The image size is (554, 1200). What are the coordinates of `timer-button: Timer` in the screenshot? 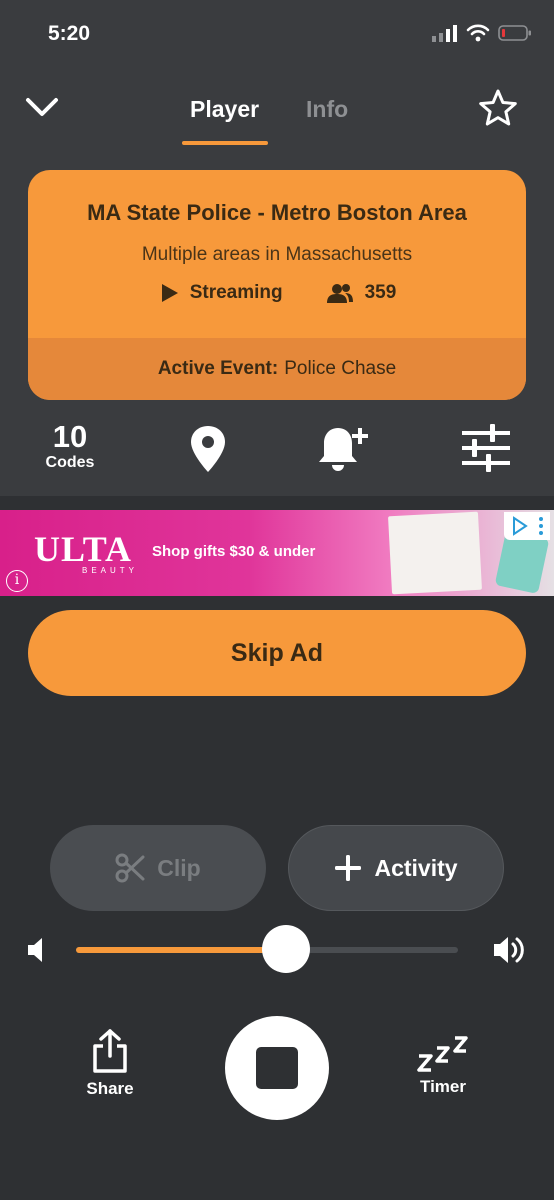 It's located at (443, 1065).